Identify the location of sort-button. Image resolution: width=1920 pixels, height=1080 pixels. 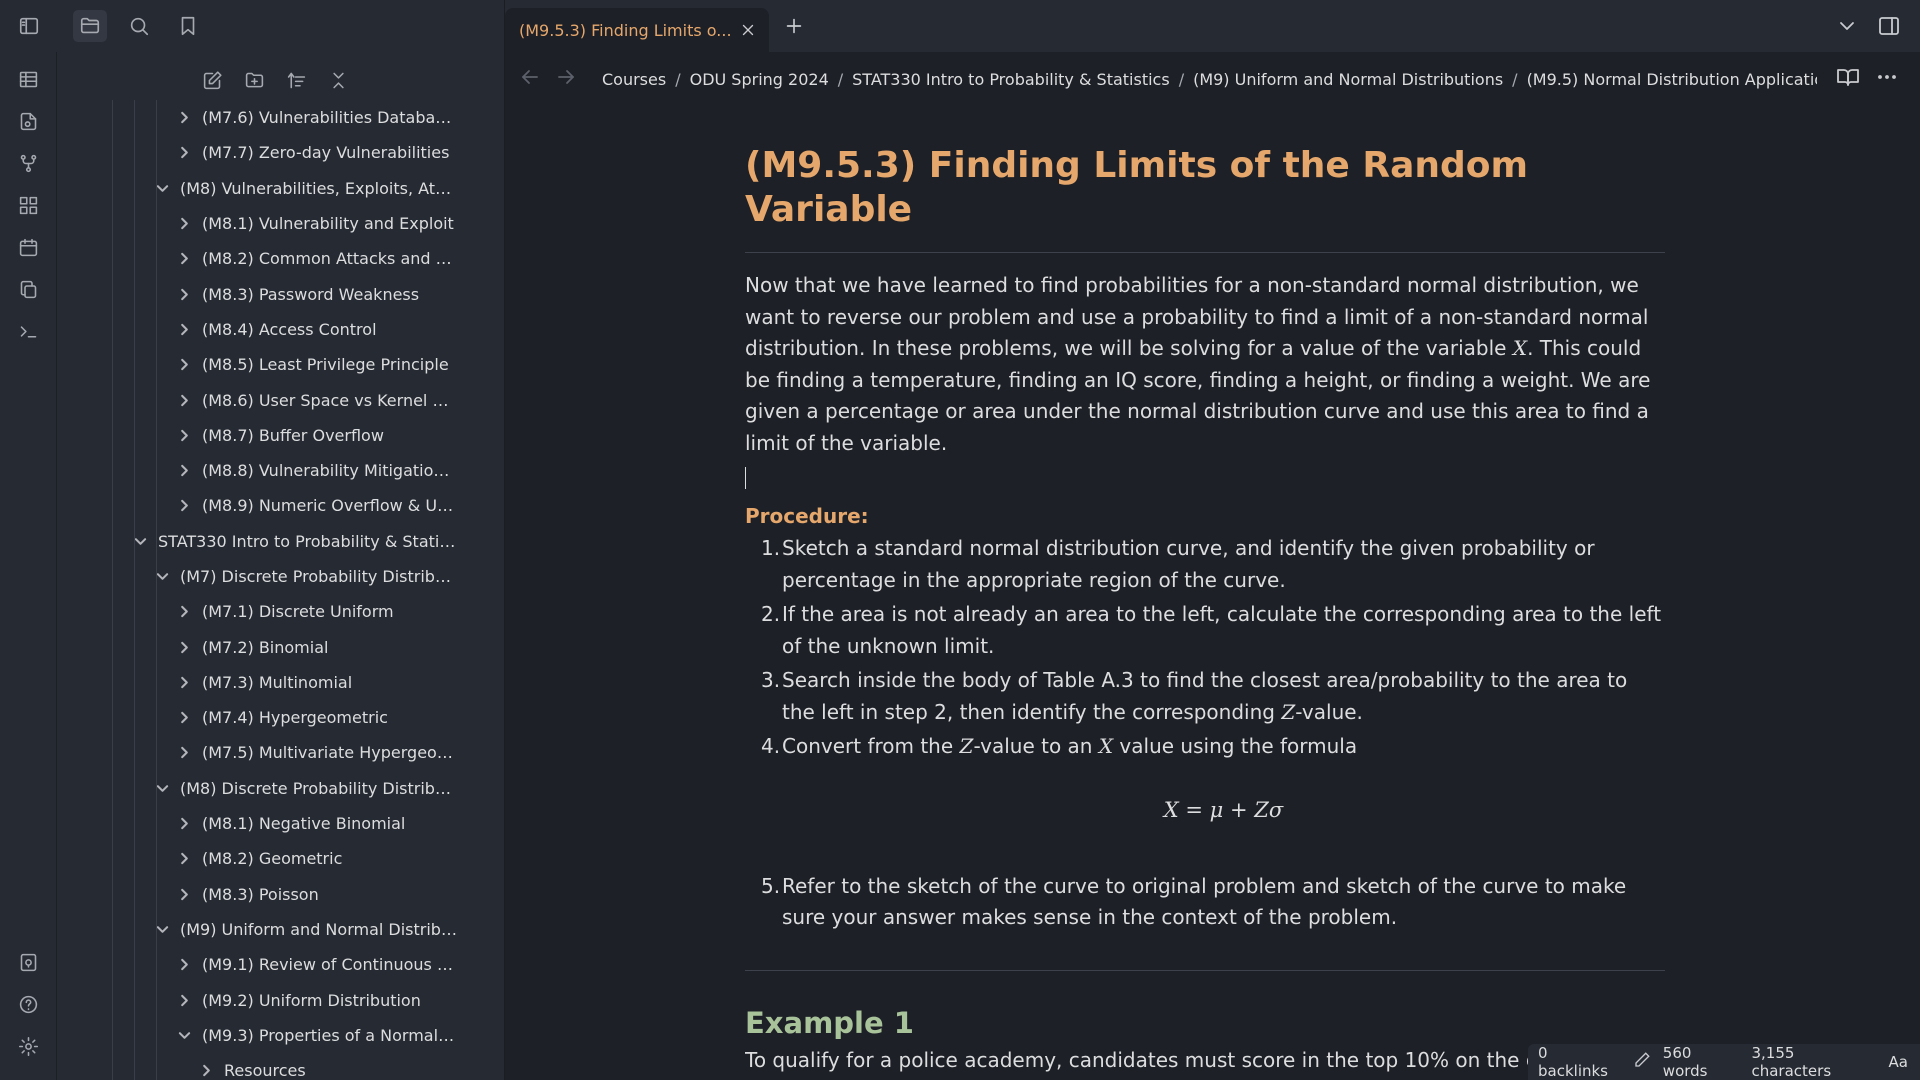
(296, 80).